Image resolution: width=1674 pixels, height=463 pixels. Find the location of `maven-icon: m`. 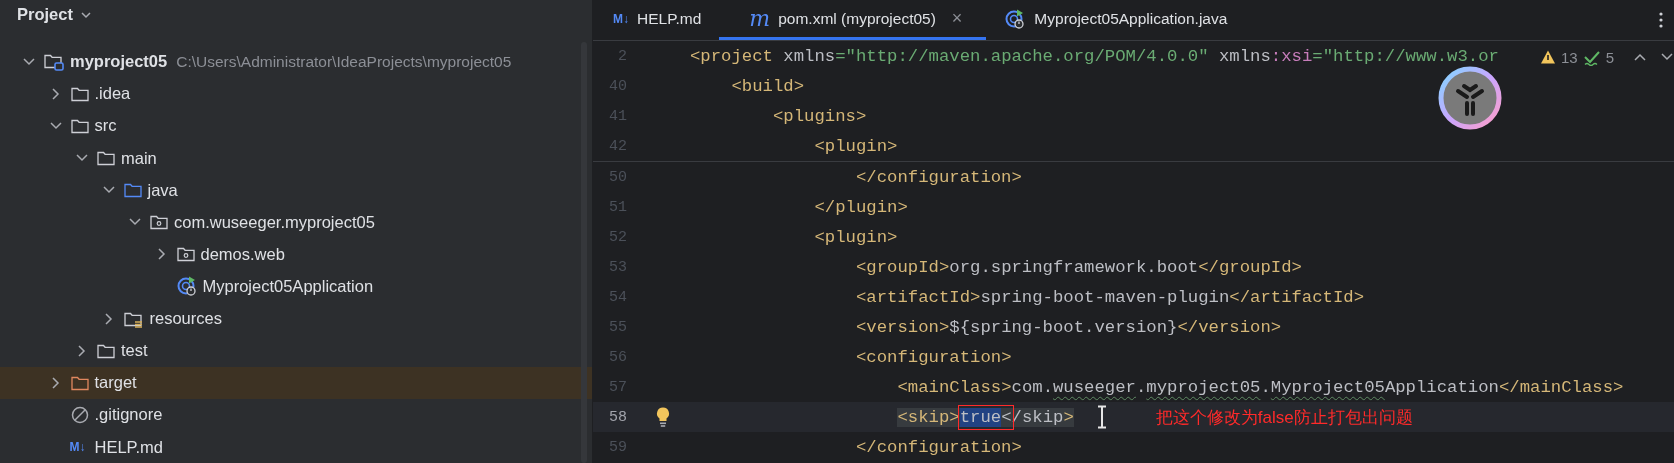

maven-icon: m is located at coordinates (760, 18).